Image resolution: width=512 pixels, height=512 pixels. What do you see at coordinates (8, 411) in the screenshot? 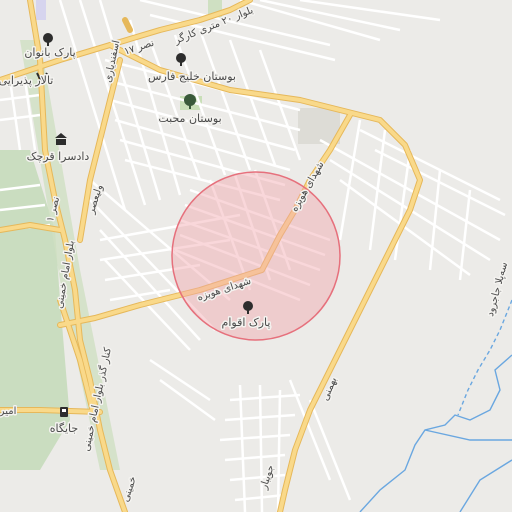
I see `amir-label: امیر` at bounding box center [8, 411].